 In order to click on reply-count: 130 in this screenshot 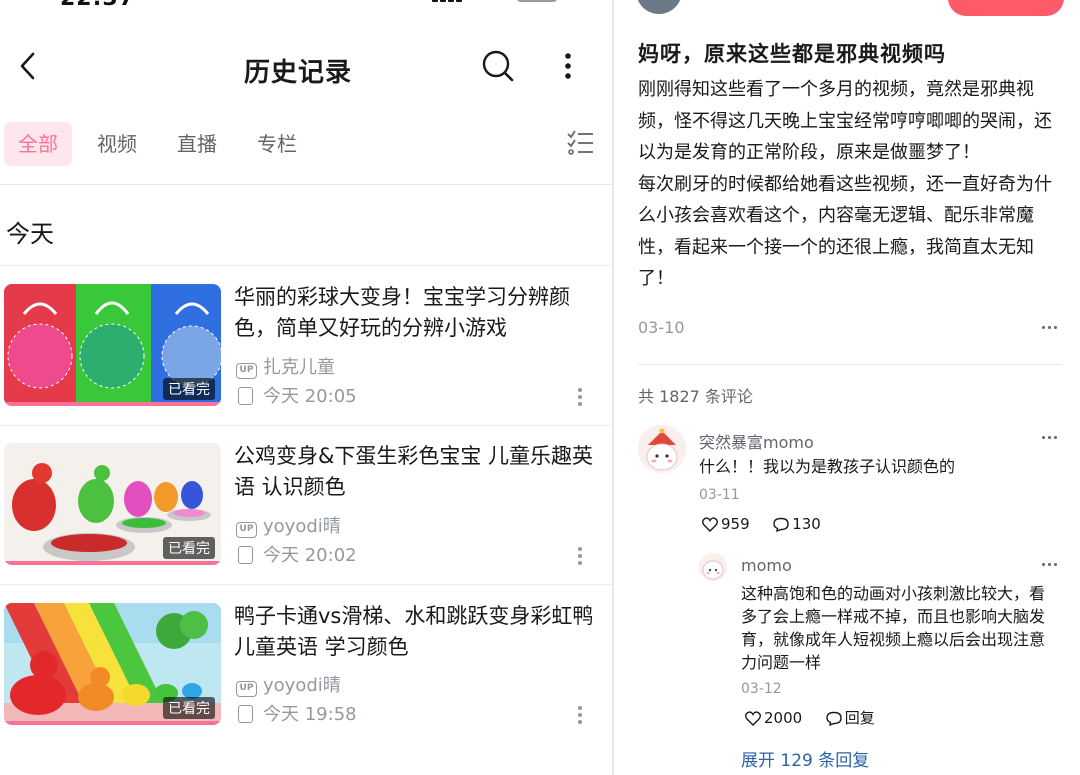, I will do `click(806, 524)`.